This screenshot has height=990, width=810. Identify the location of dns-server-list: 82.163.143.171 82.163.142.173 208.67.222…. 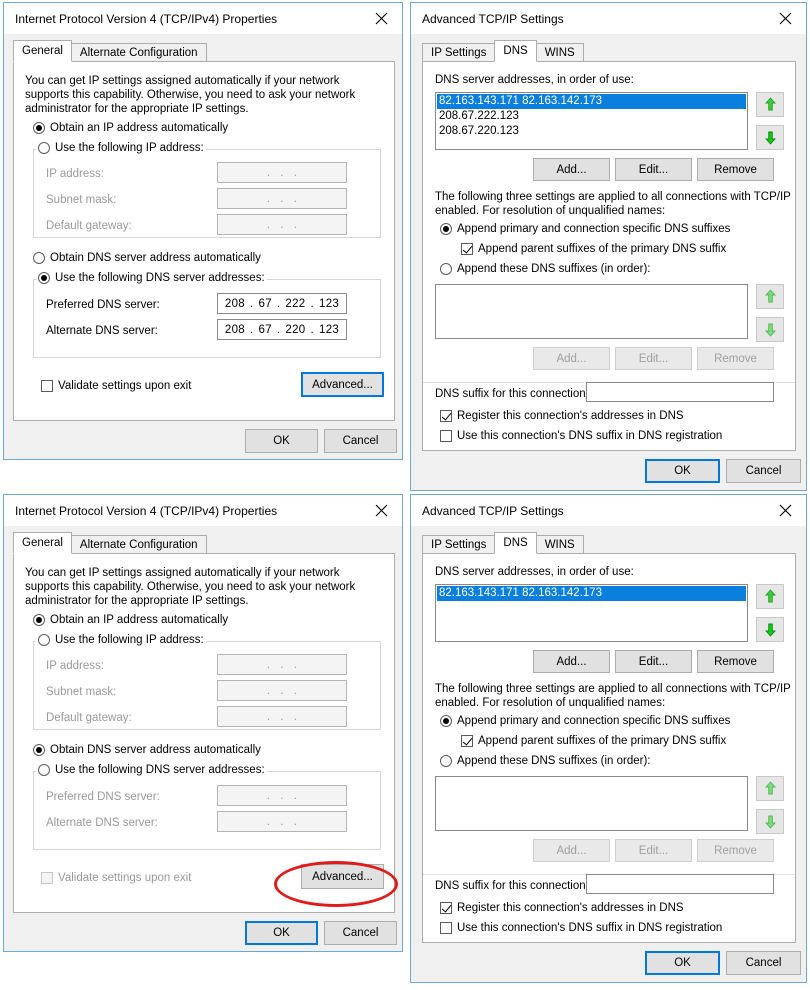
(591, 121).